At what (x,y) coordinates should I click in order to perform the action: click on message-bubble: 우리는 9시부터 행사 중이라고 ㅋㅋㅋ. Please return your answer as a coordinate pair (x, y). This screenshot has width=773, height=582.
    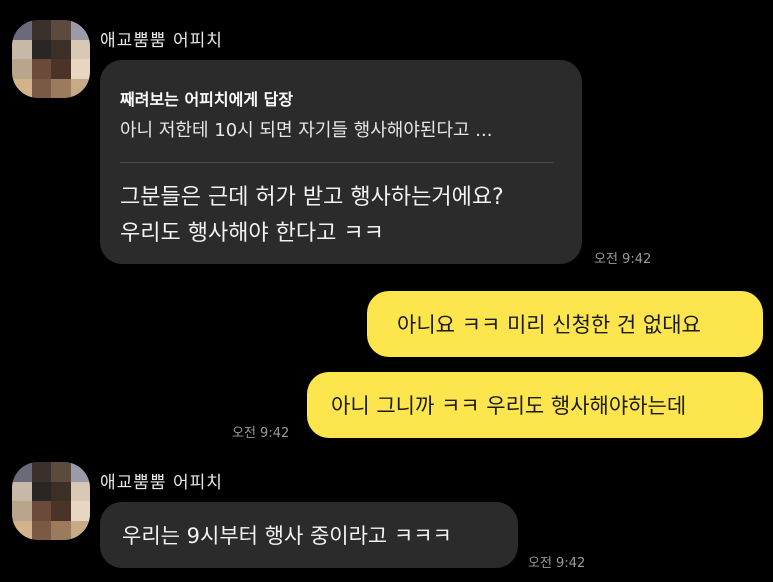
    Looking at the image, I should click on (309, 535).